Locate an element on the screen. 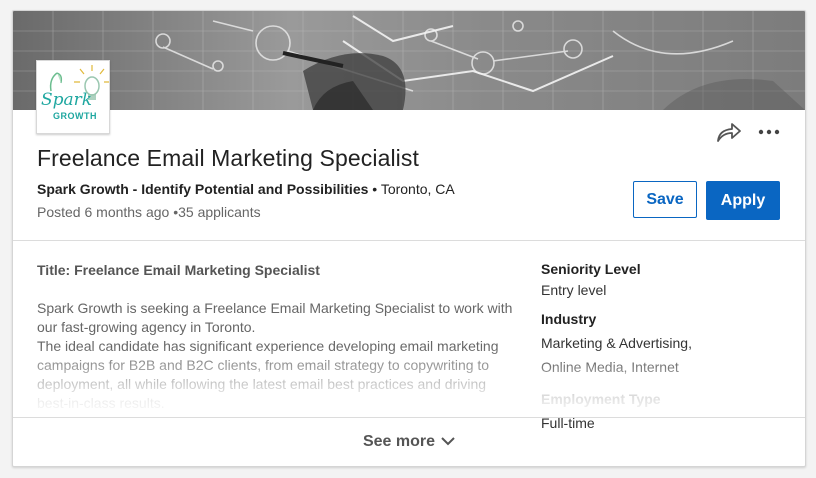  header-divider is located at coordinates (409, 240).